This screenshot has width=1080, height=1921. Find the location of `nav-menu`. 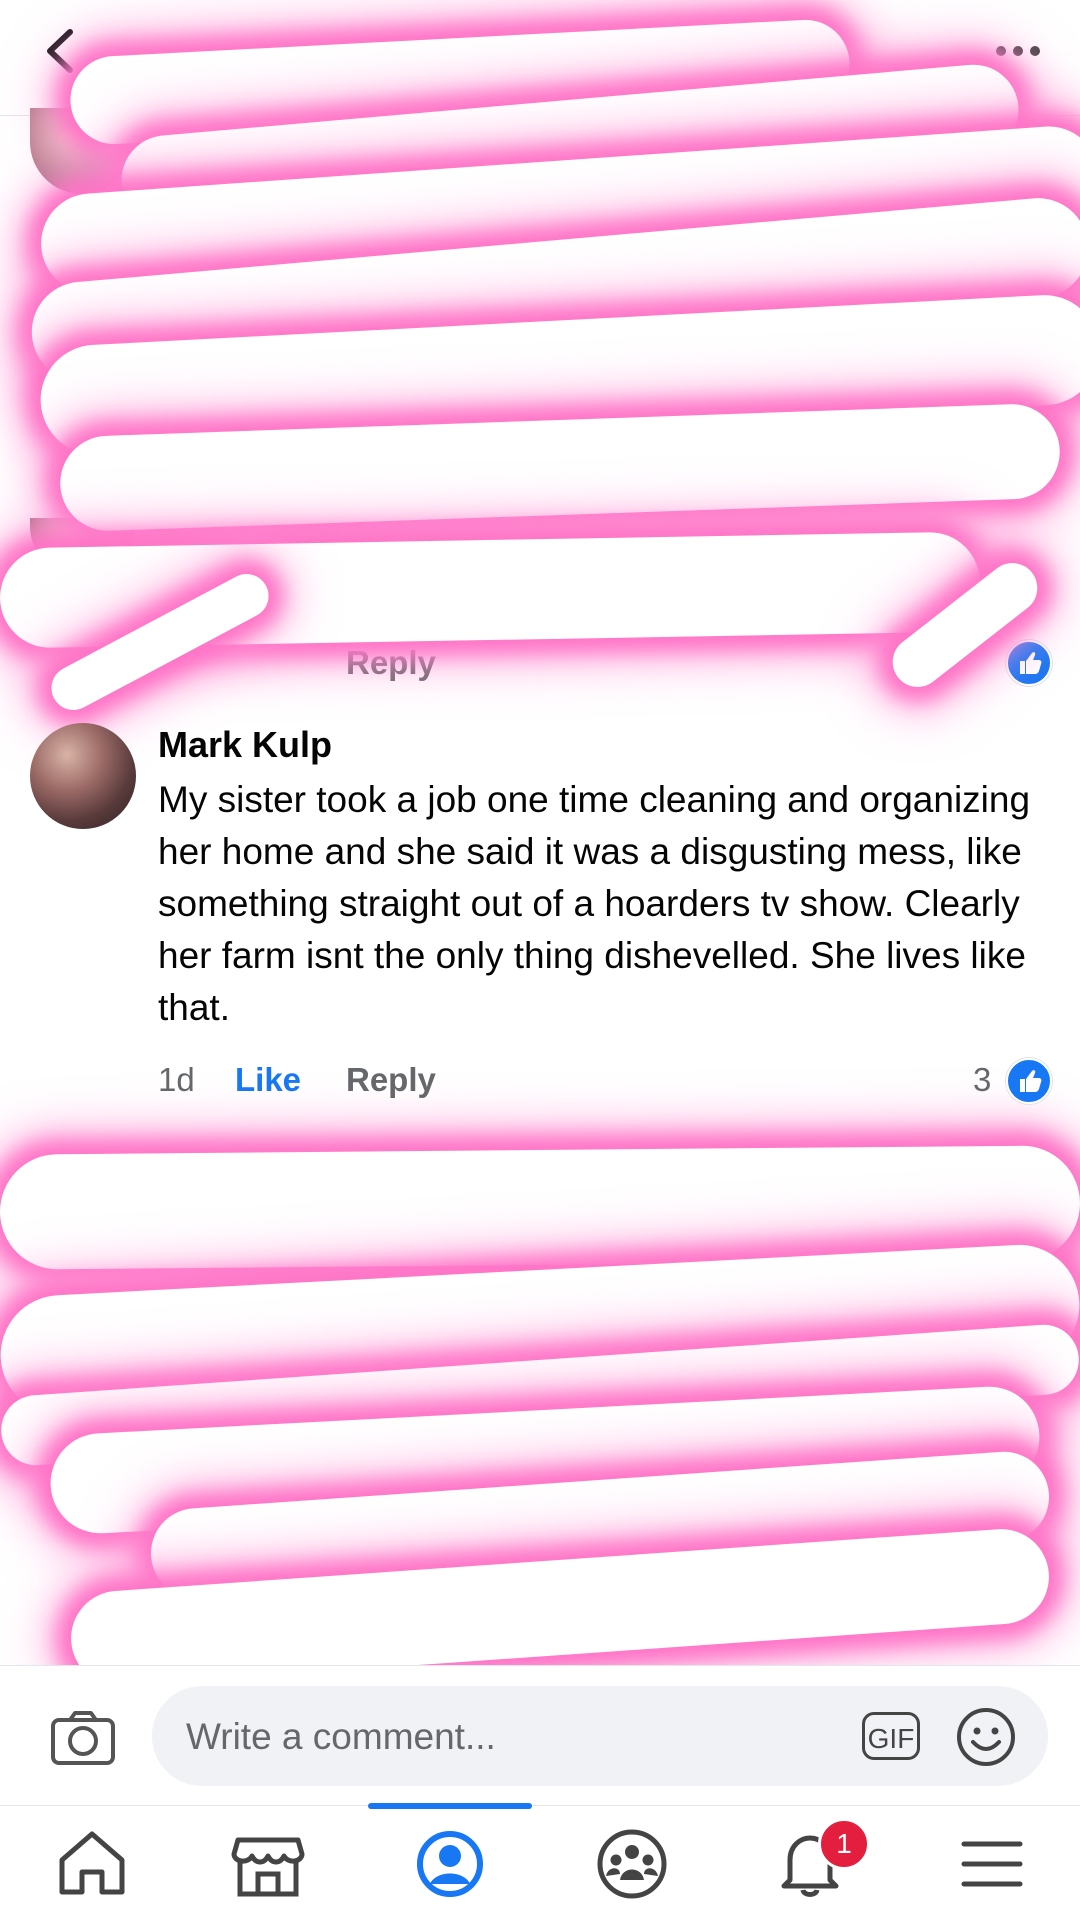

nav-menu is located at coordinates (992, 1862).